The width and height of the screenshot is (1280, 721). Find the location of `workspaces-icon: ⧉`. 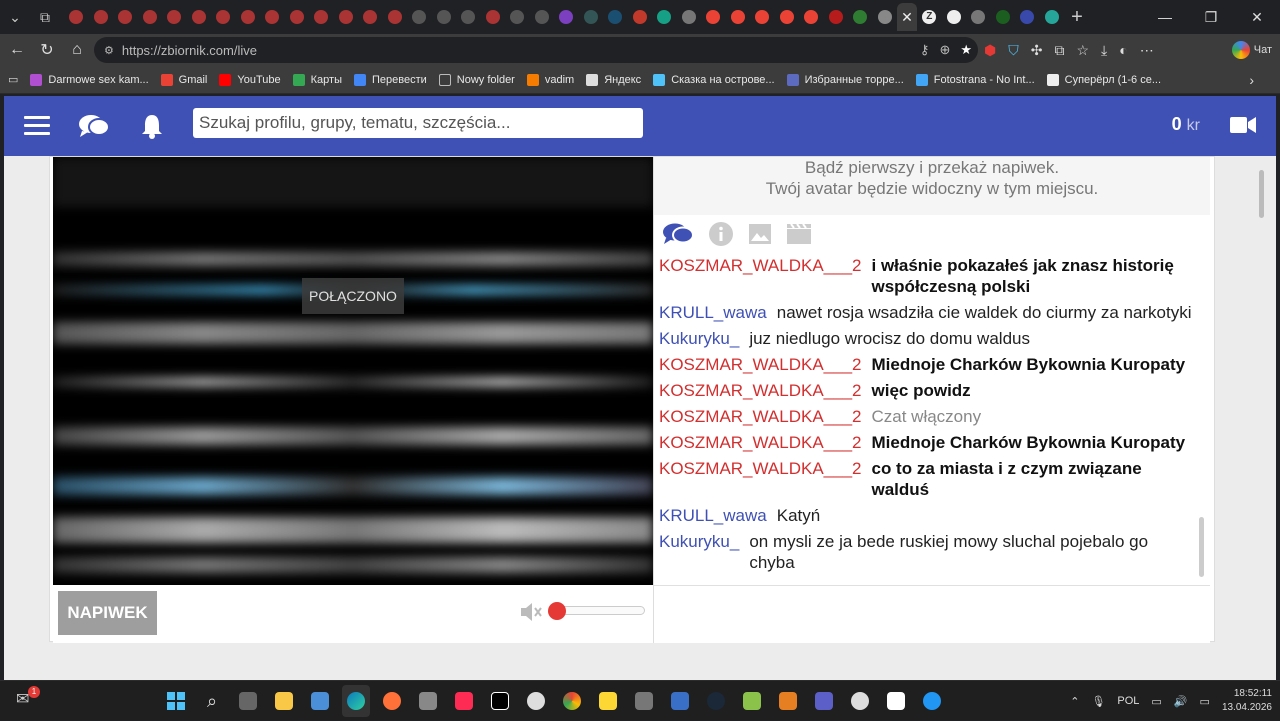

workspaces-icon: ⧉ is located at coordinates (45, 17).